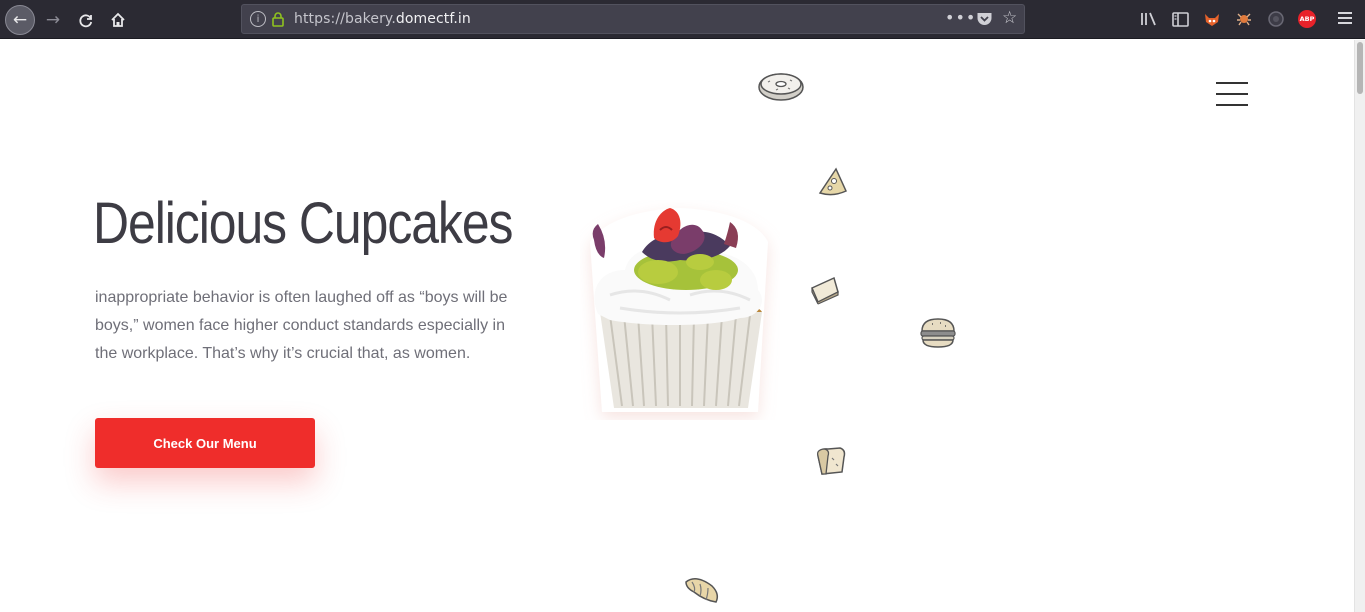 The image size is (1365, 612). I want to click on check-menu-button: Check Our Menu, so click(205, 443).